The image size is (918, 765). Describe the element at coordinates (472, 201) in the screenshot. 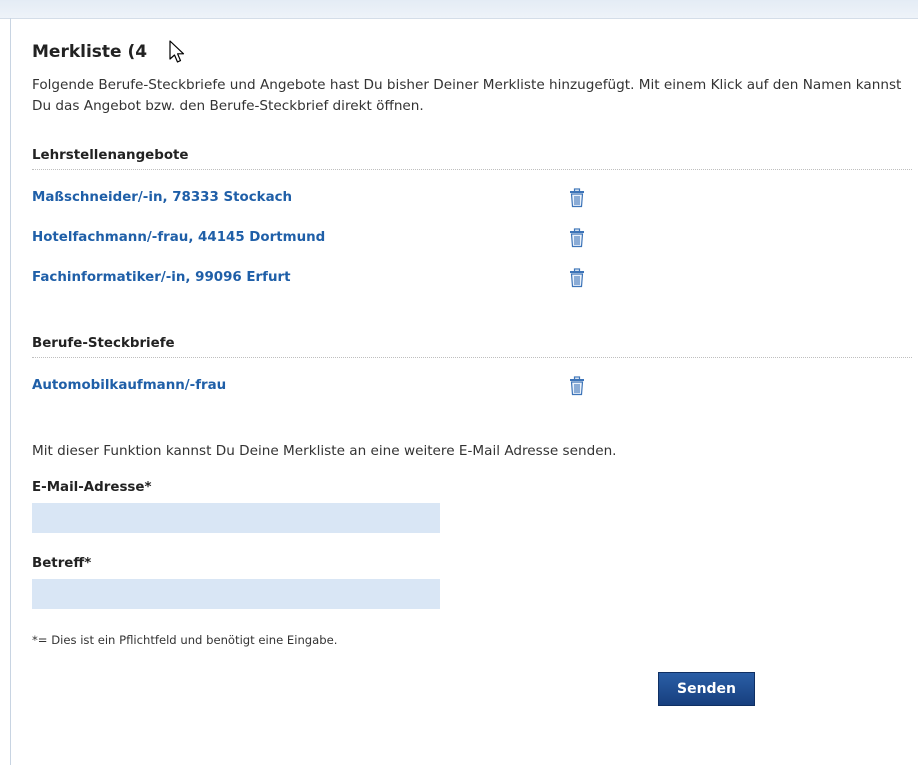

I see `list-item: Maßschneider/-in, 78333 Stockach` at that location.